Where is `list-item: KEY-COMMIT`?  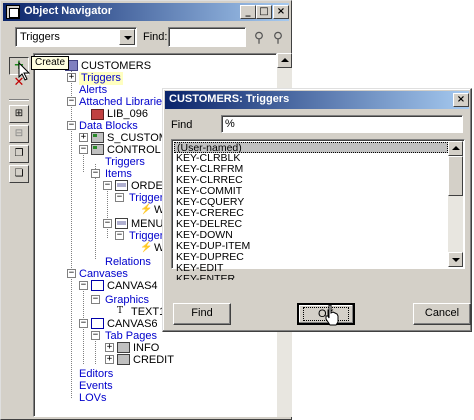 list-item: KEY-COMMIT is located at coordinates (311, 191).